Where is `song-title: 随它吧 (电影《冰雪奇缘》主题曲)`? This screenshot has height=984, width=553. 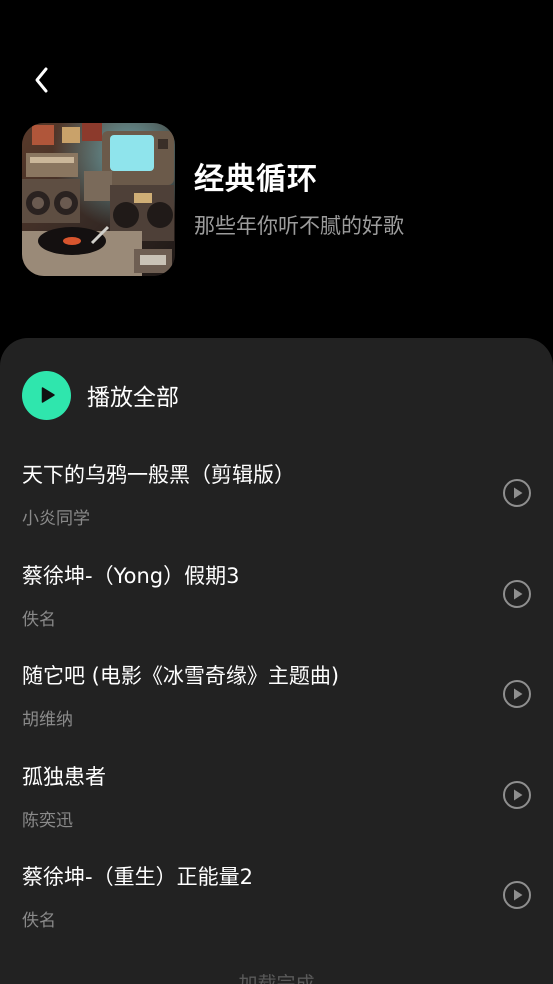 song-title: 随它吧 (电影《冰雪奇缘》主题曲) is located at coordinates (181, 676).